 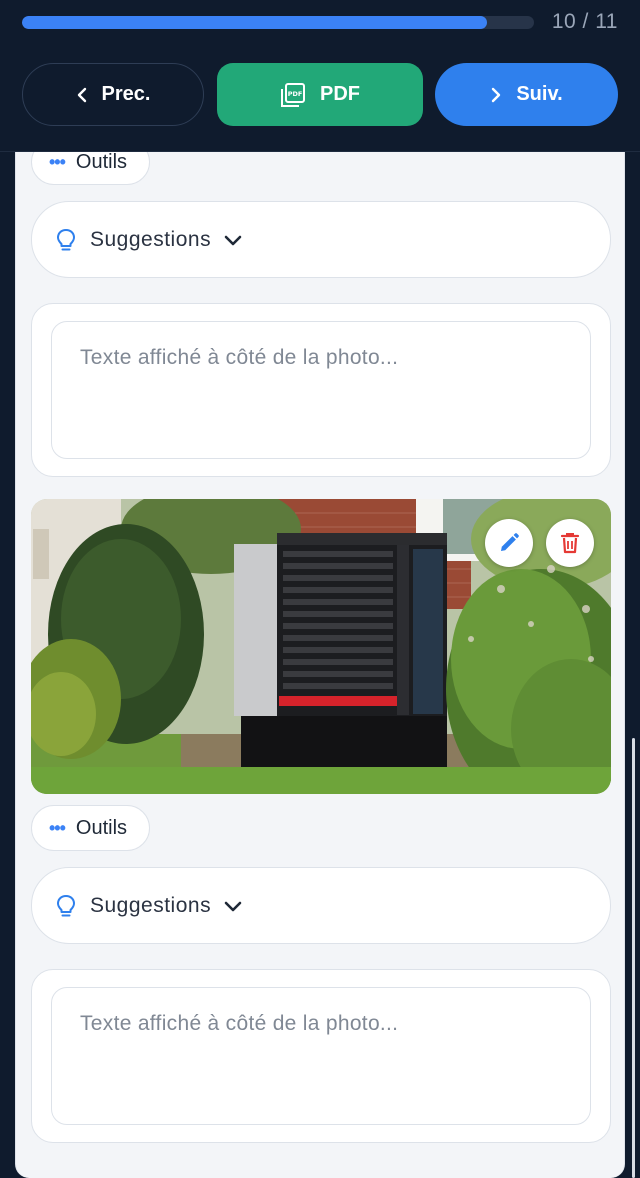 I want to click on pencil-icon, so click(x=510, y=542).